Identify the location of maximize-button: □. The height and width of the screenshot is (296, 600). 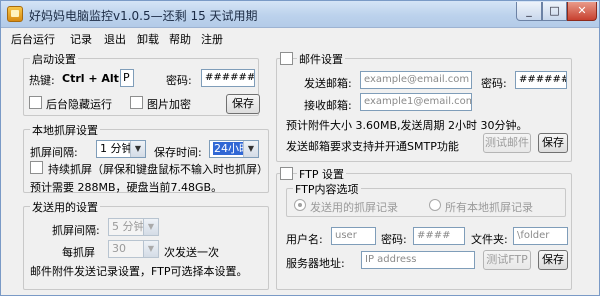
(554, 11).